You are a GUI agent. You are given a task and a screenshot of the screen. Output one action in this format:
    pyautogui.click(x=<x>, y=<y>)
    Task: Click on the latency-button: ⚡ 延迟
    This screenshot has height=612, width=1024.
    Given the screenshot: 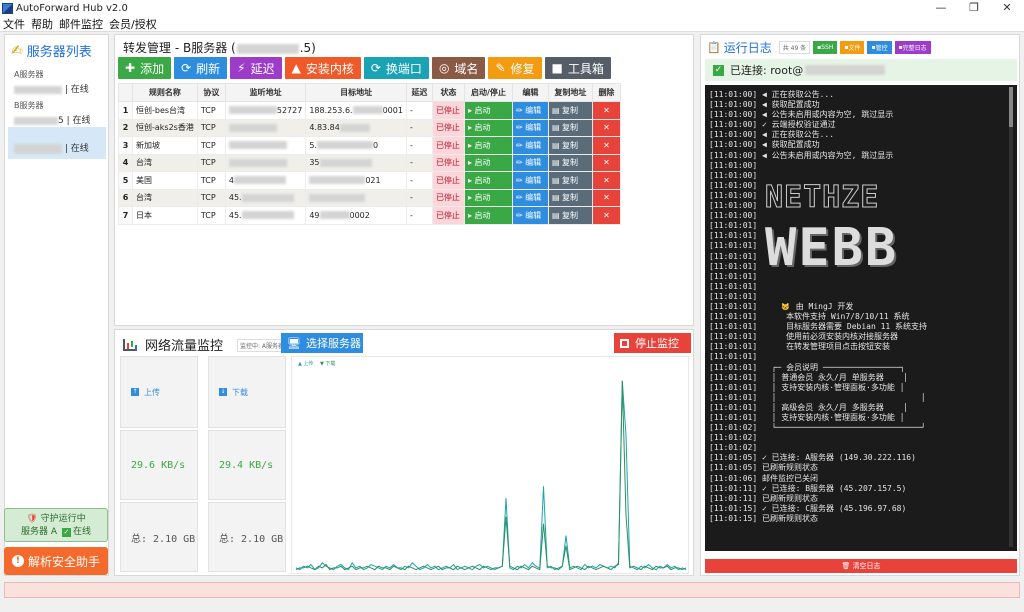 What is the action you would take?
    pyautogui.click(x=256, y=68)
    